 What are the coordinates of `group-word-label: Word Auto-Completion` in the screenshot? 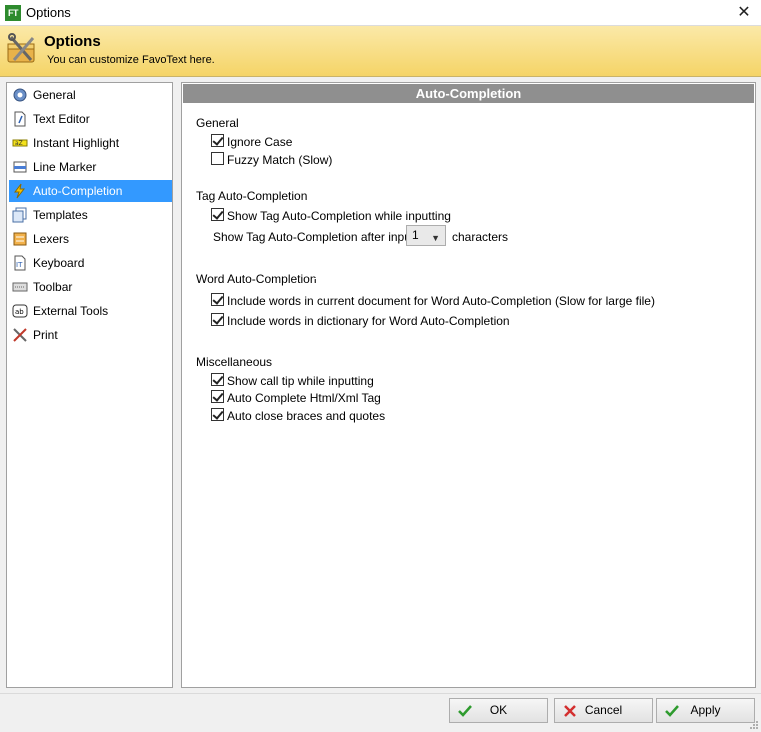 It's located at (256, 279).